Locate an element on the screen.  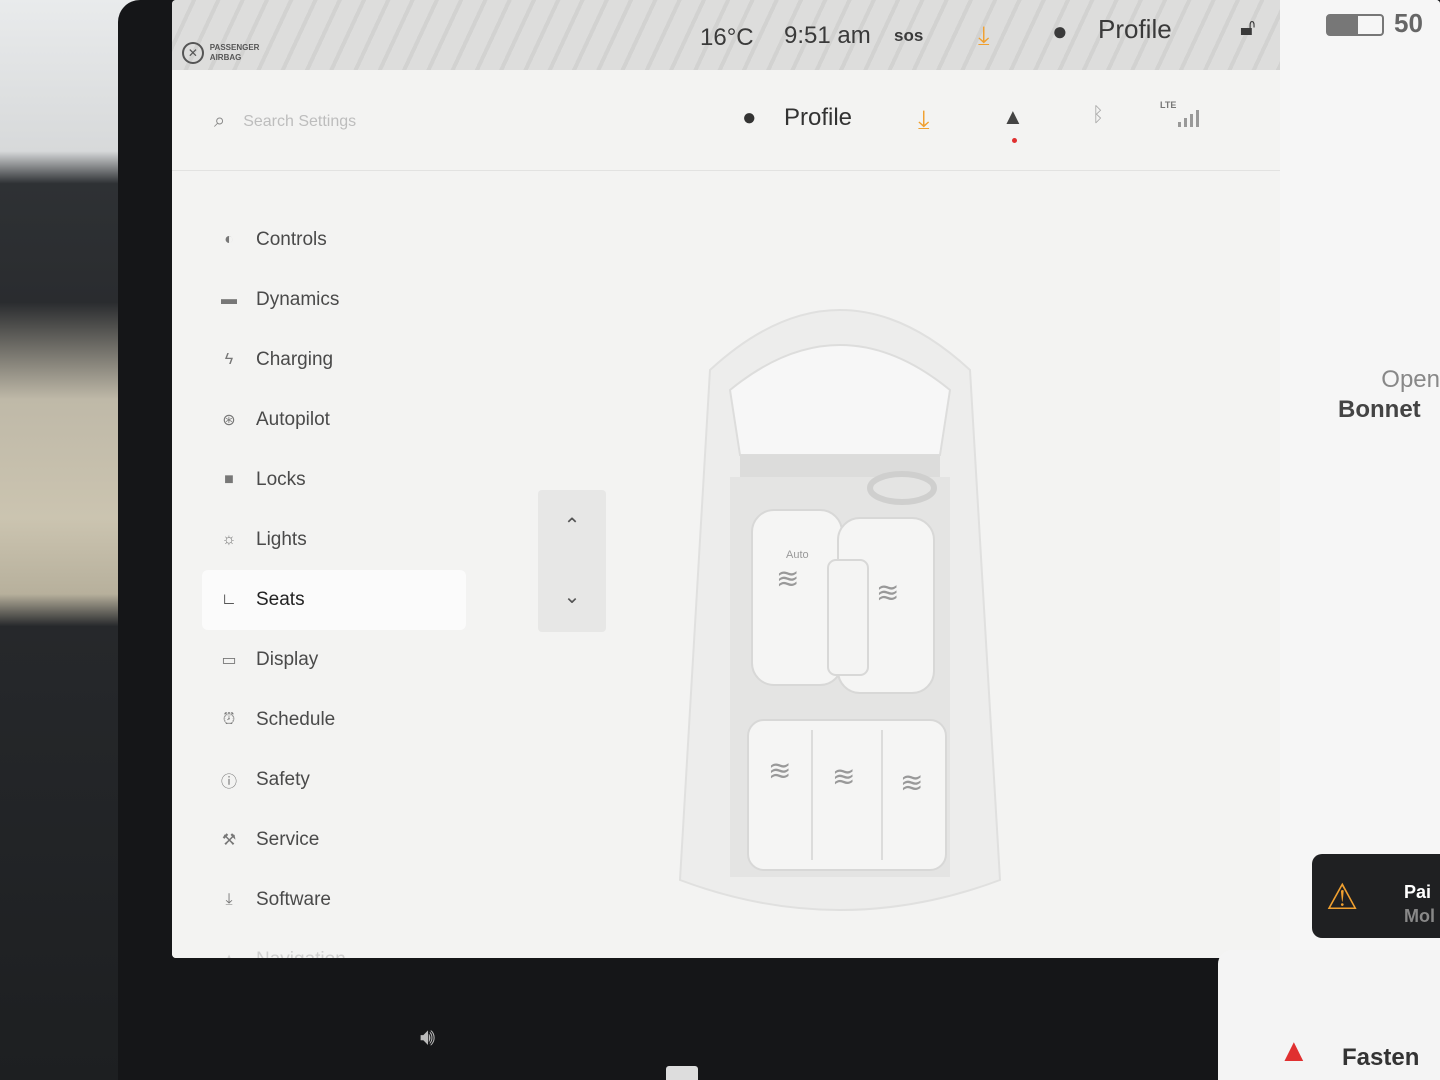
sidebar-item-label: Safety is located at coordinates (283, 779).